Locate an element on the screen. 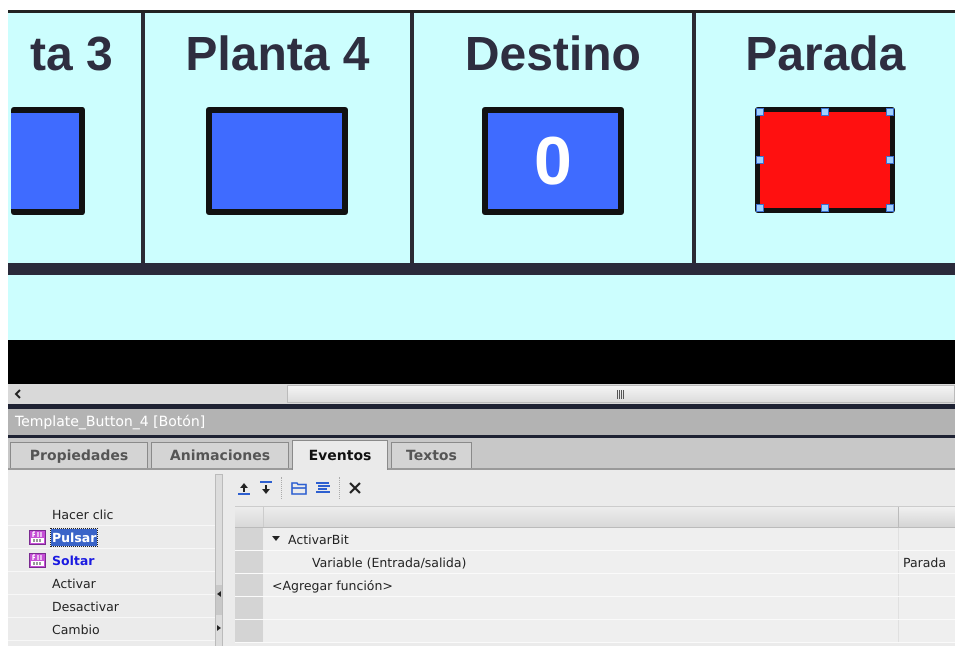 This screenshot has width=955, height=646. inspector-title: Template_Button_4 [Botón] is located at coordinates (110, 422).